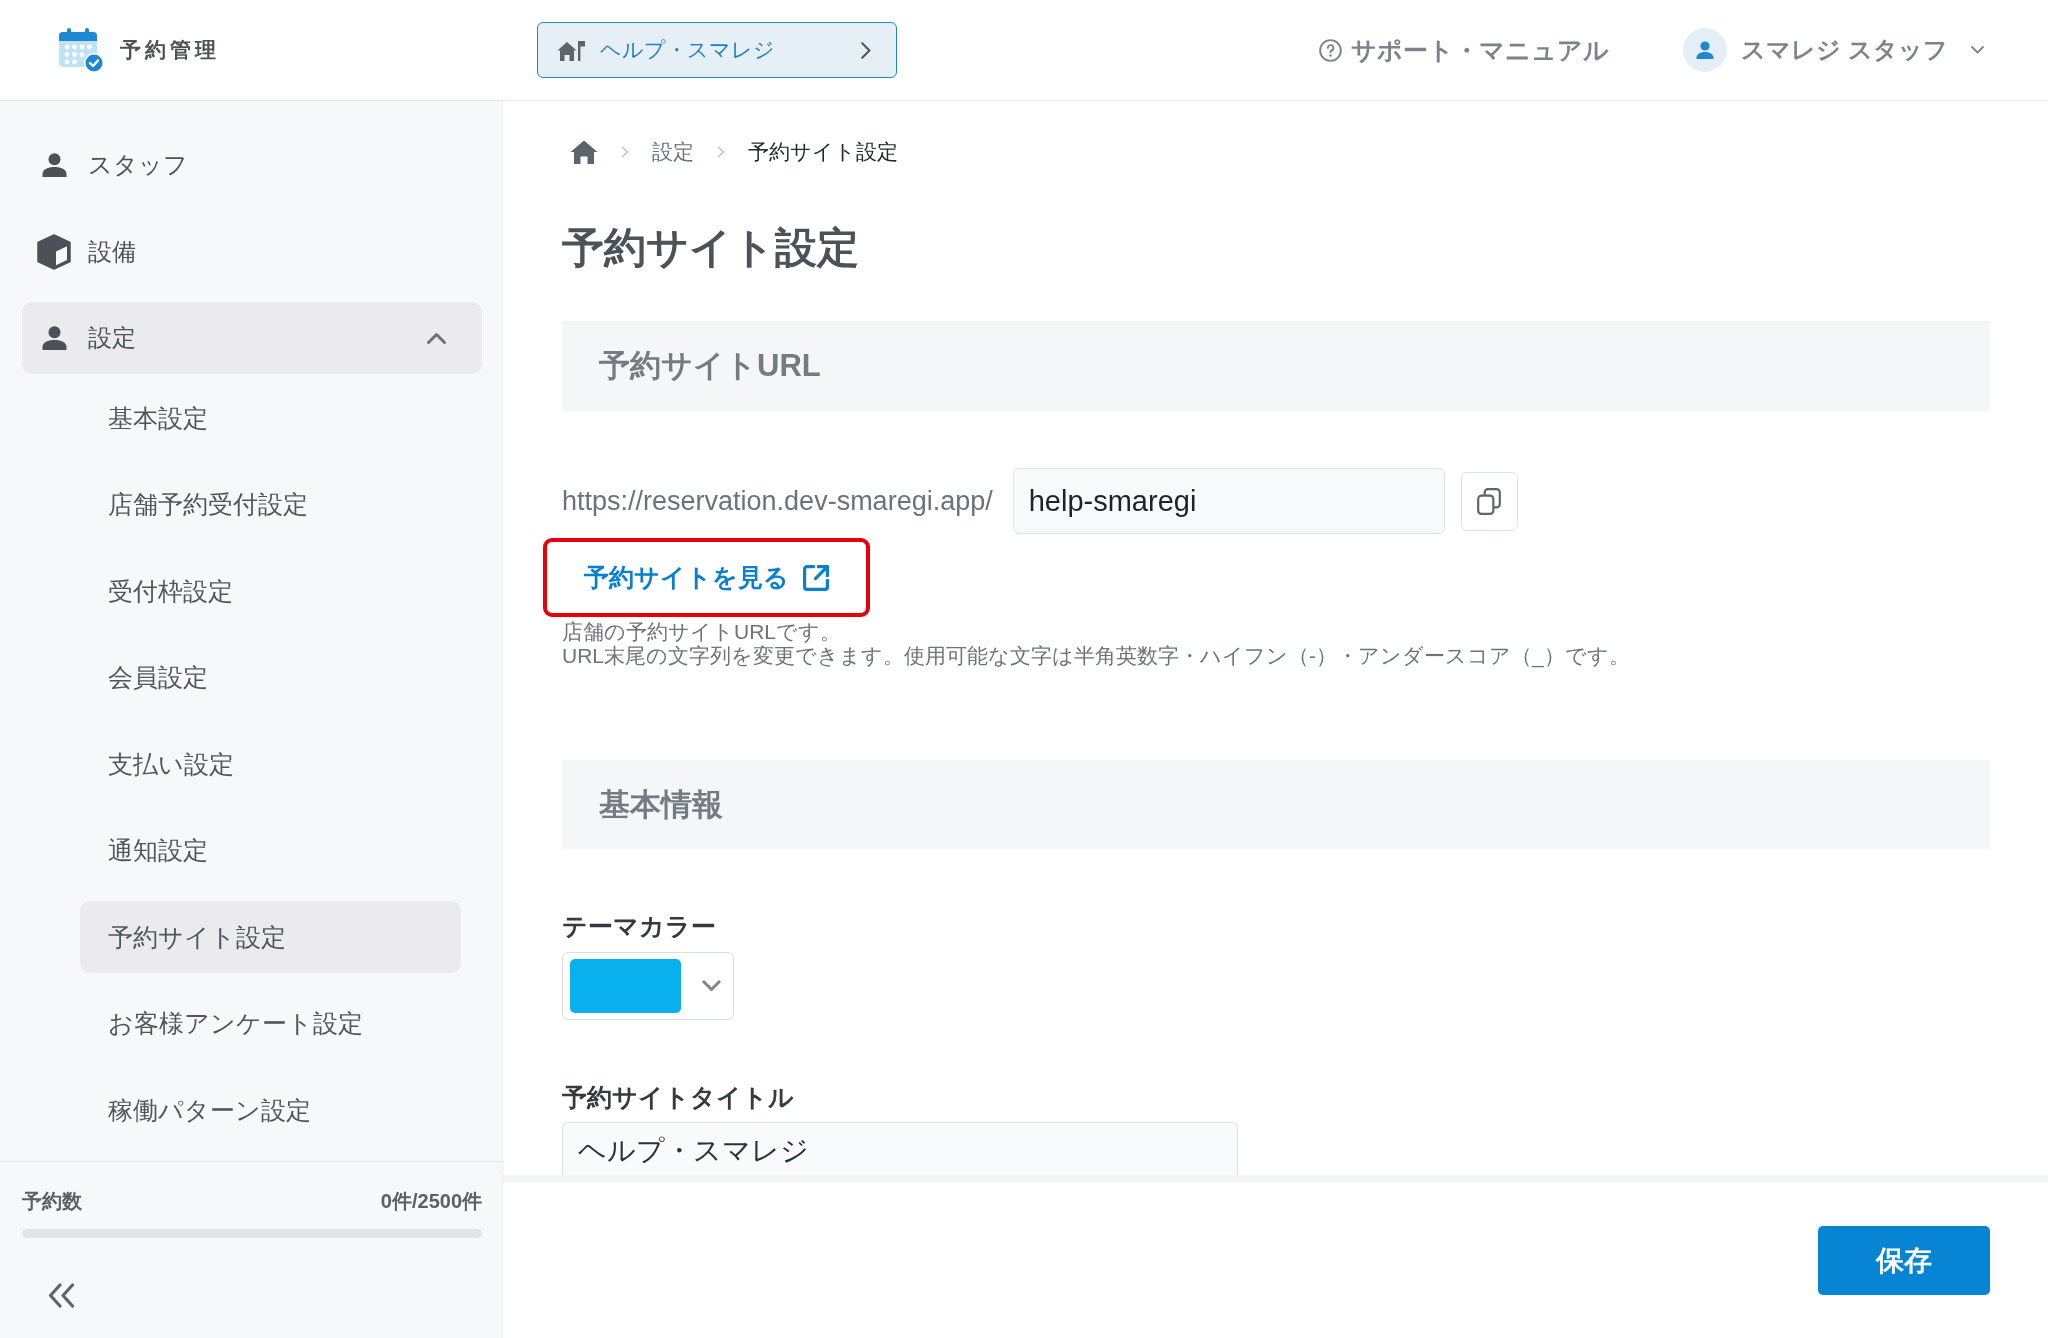  What do you see at coordinates (777, 501) in the screenshot?
I see `url-prefix: https://reservation.dev-smaregi.app/` at bounding box center [777, 501].